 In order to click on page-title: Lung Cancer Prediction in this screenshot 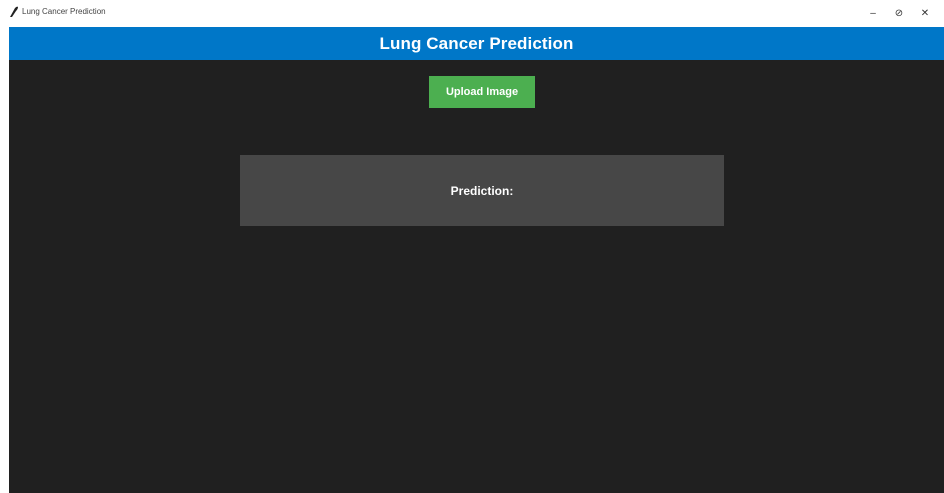, I will do `click(476, 43)`.